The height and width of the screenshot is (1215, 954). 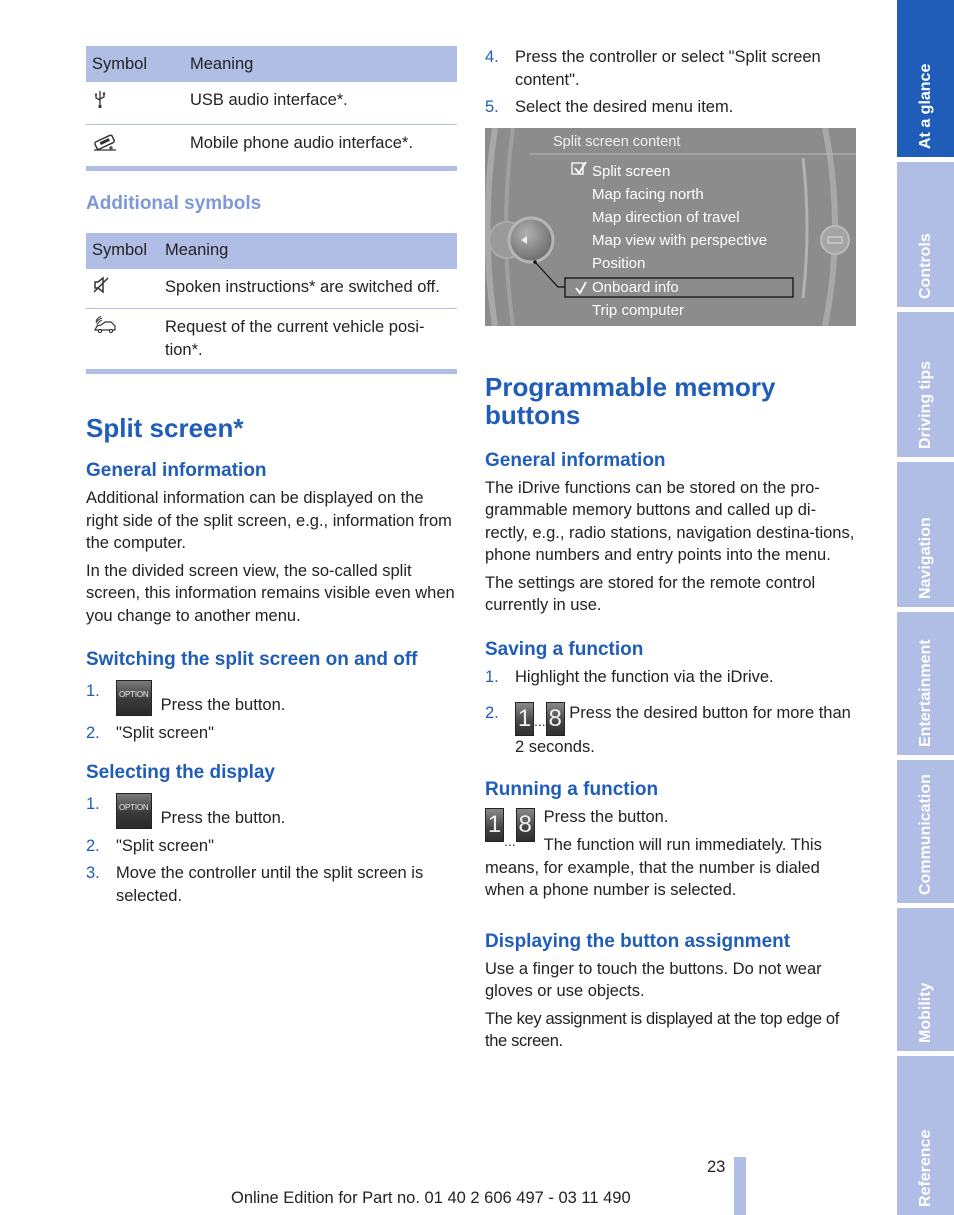 What do you see at coordinates (301, 142) in the screenshot?
I see `meaning-cell: Mobile phone audio interface*.` at bounding box center [301, 142].